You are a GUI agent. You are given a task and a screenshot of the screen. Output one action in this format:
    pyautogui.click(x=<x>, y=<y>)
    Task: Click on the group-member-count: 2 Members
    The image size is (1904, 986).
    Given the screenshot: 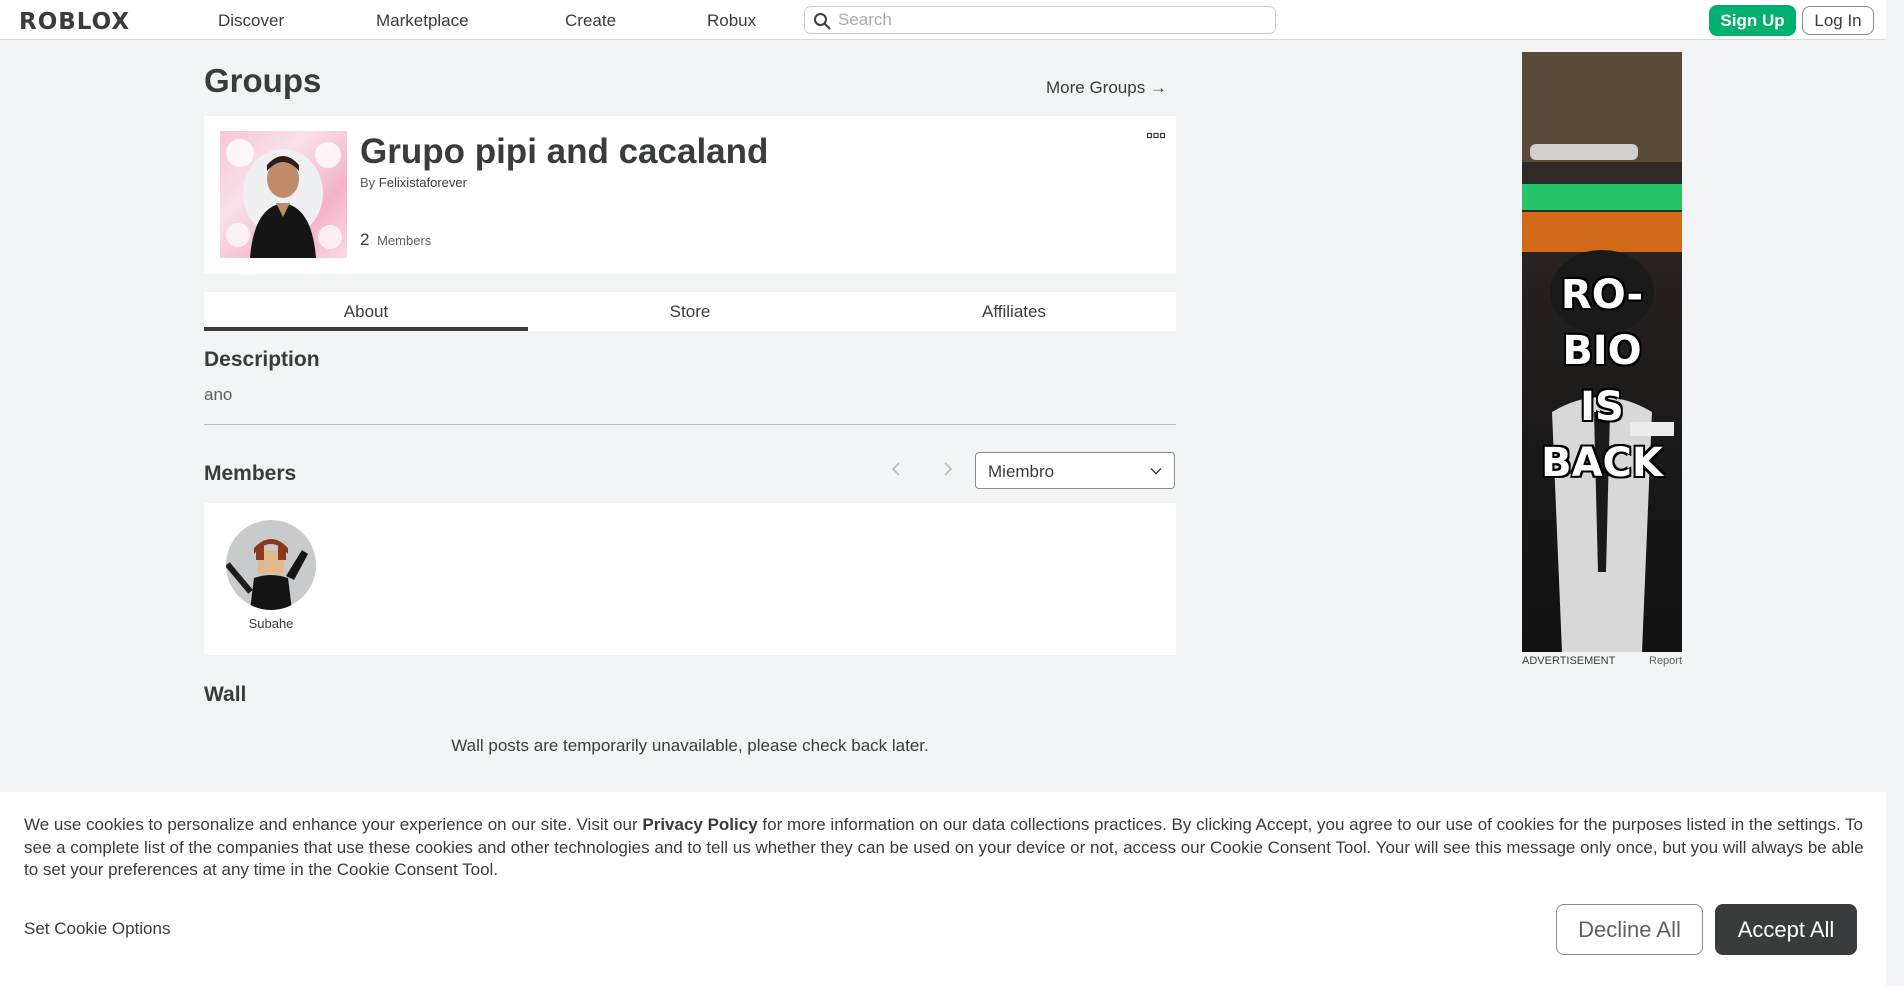 What is the action you would take?
    pyautogui.click(x=395, y=240)
    